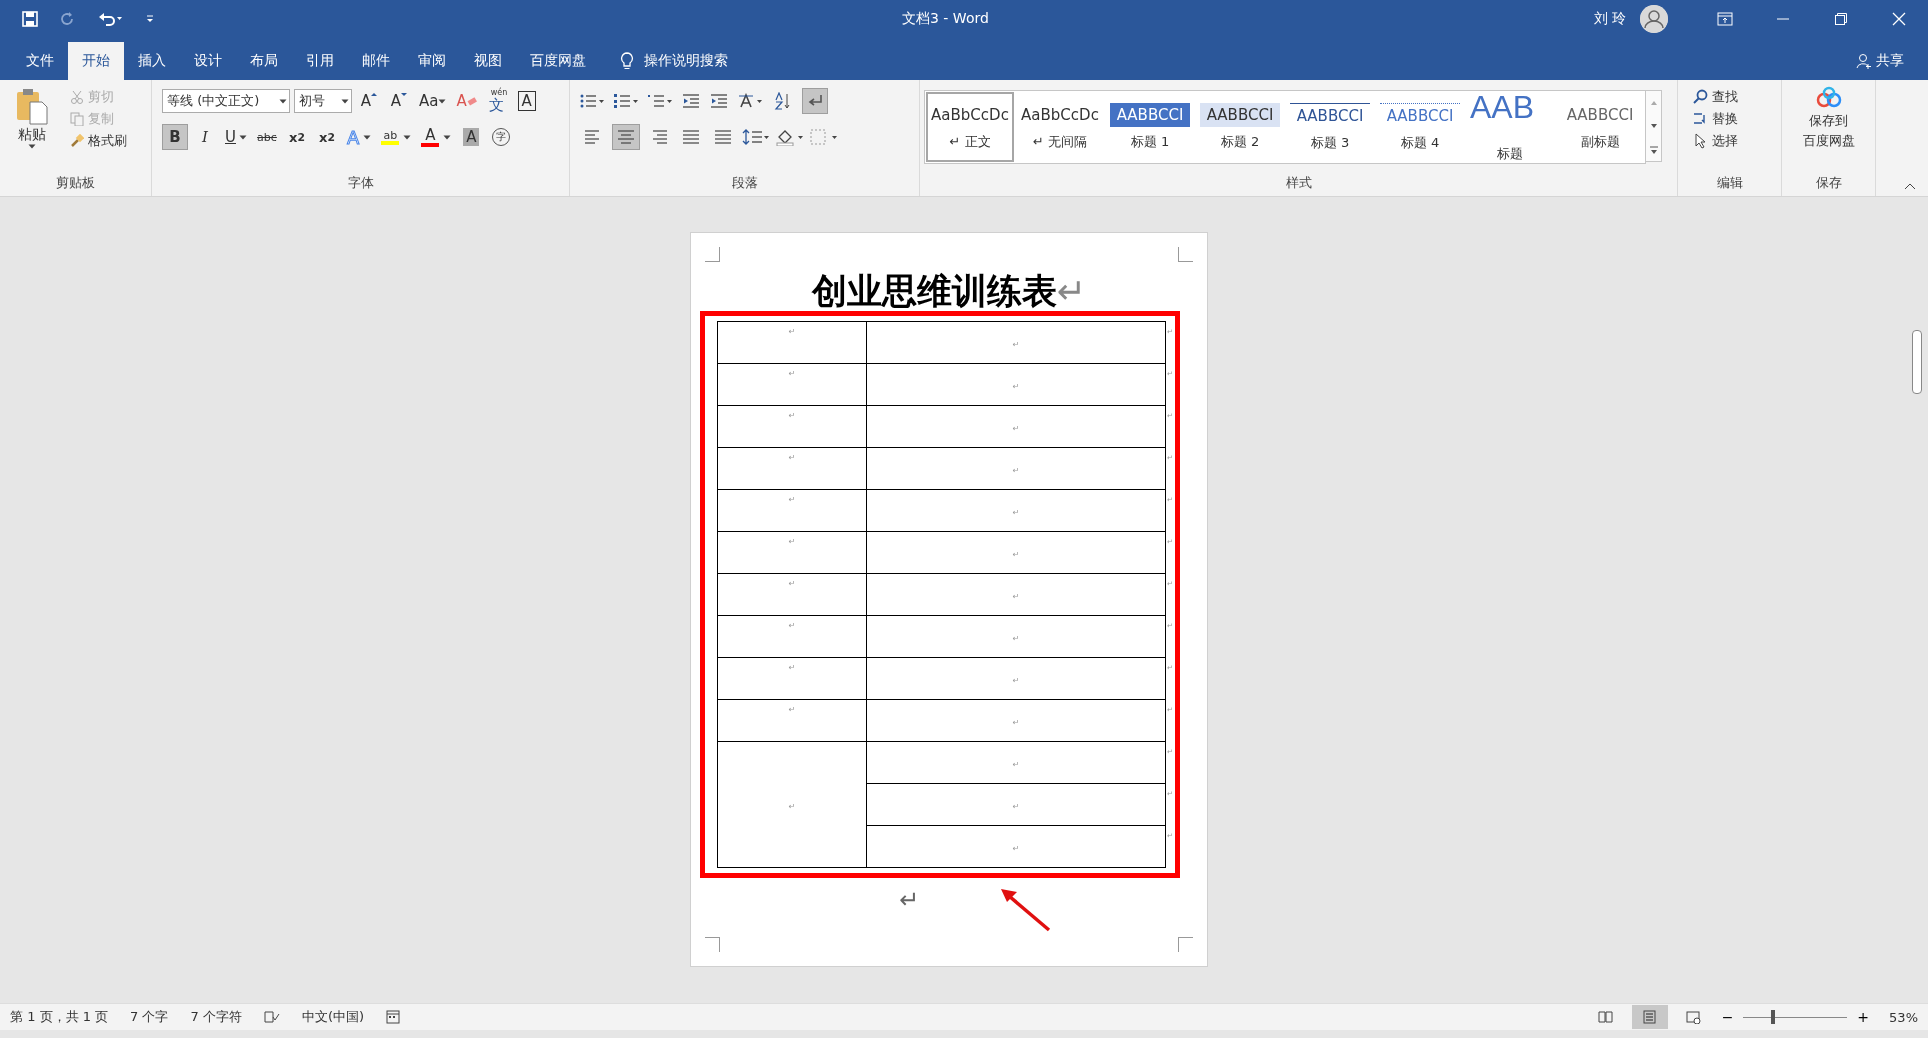  I want to click on style-item: AAB 标题, so click(1510, 127).